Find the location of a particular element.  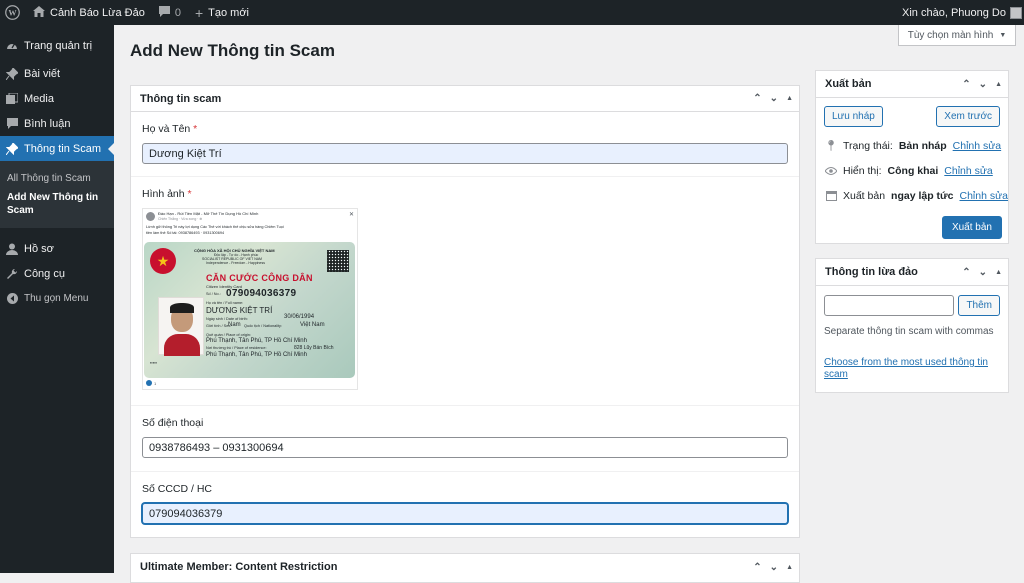

sidebar-item-scam-info: Thông tin Scam is located at coordinates (57, 148).